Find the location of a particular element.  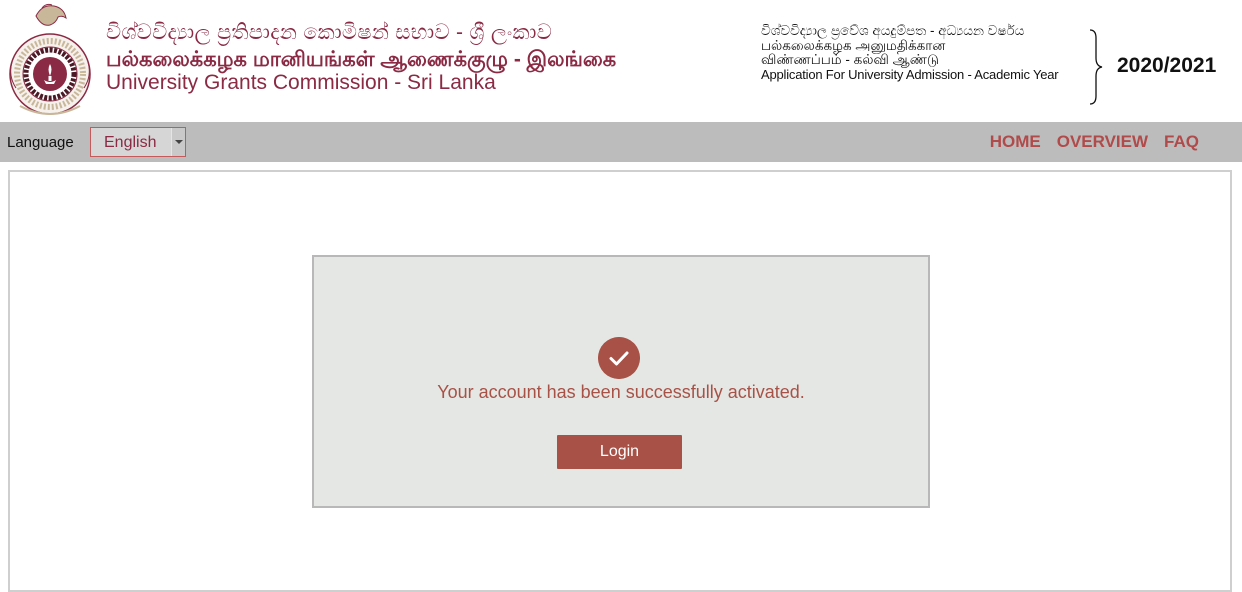

academic-year: 2020/2021 is located at coordinates (1167, 65).